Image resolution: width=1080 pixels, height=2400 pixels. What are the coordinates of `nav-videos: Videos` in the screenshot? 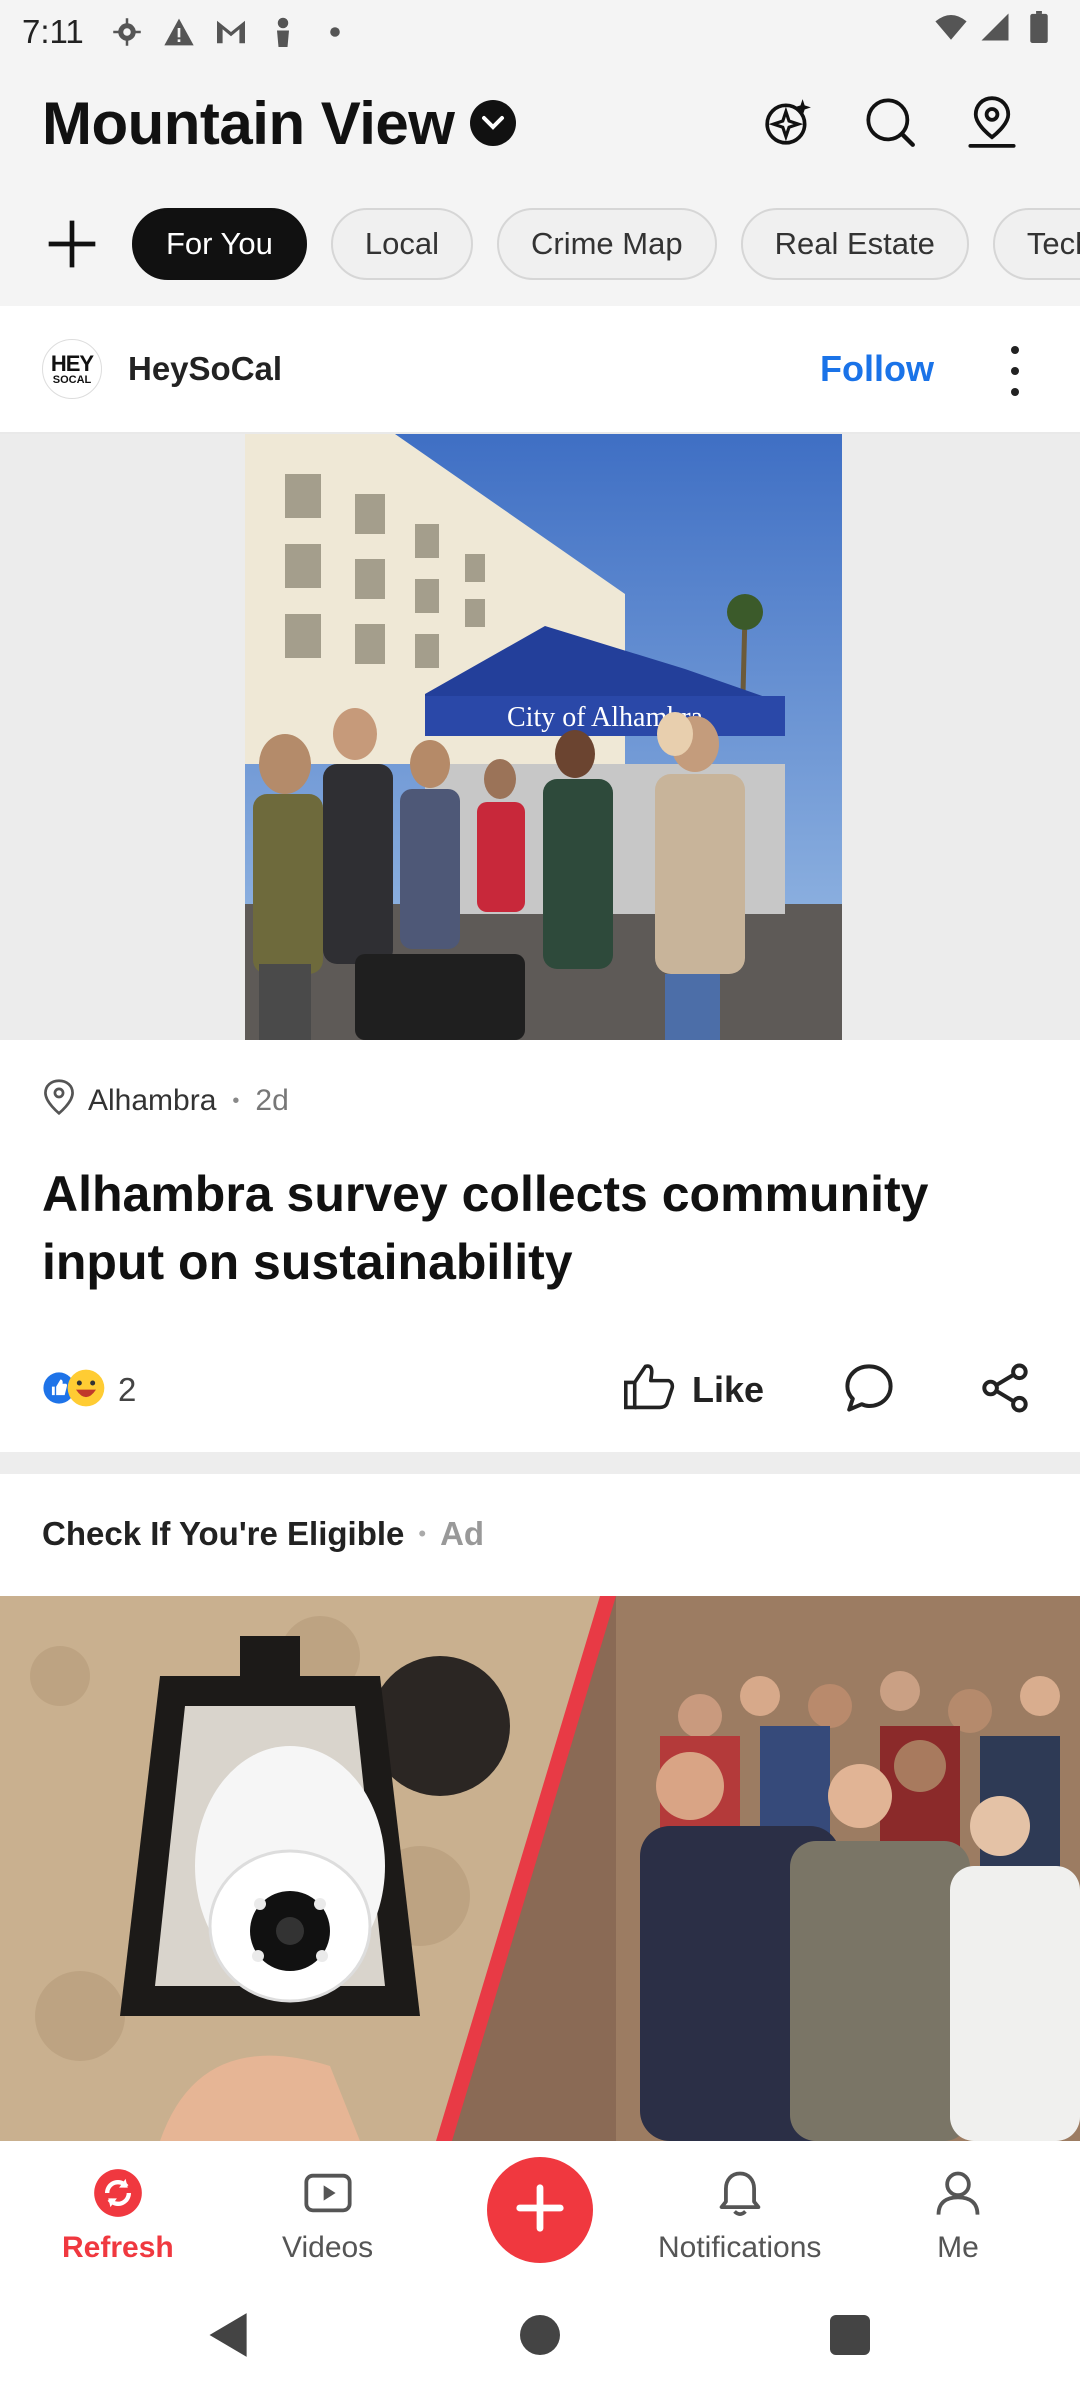 It's located at (327, 2216).